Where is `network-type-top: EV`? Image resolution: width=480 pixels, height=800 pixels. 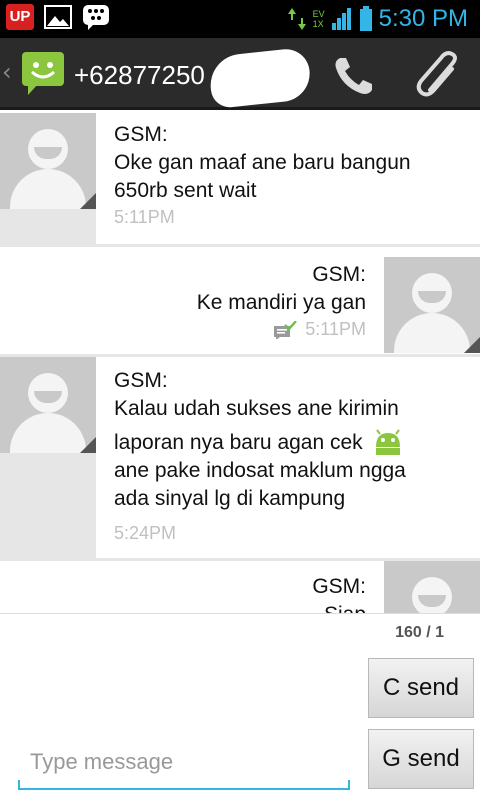
network-type-top: EV is located at coordinates (318, 14).